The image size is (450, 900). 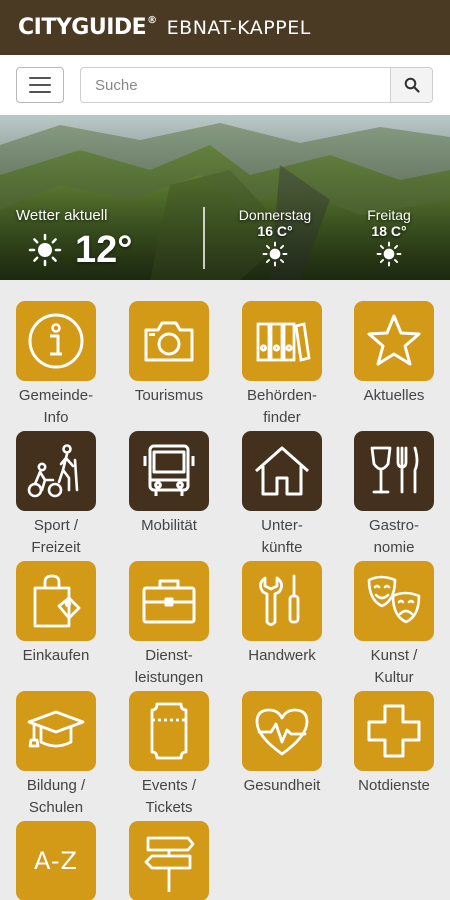 I want to click on tile-label: Mobilität, so click(x=169, y=525).